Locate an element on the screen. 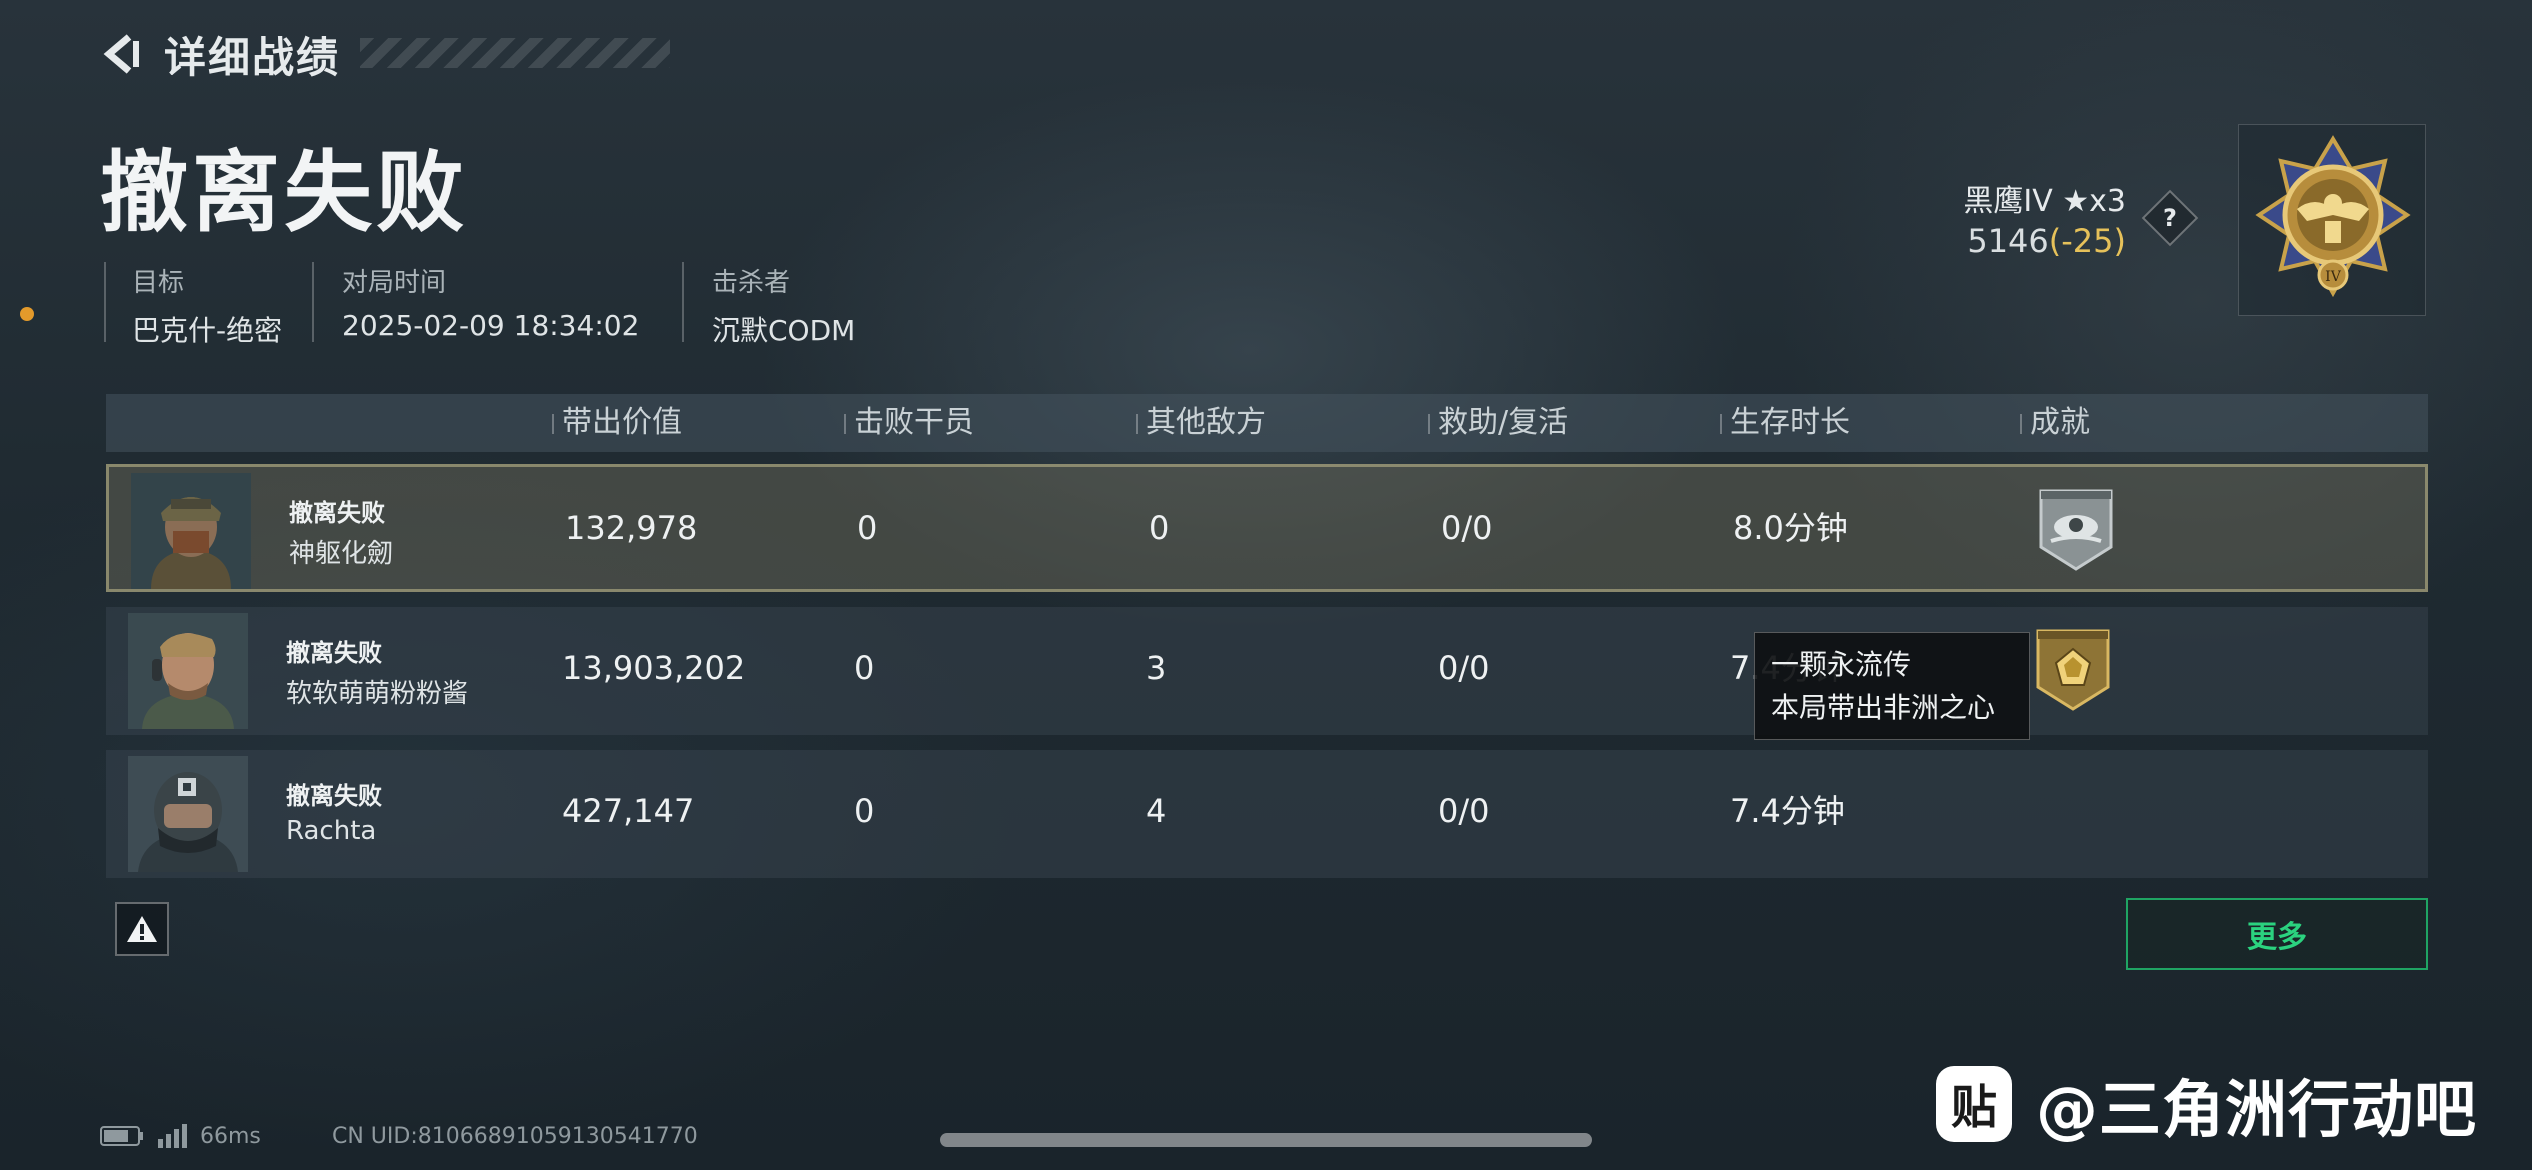 This screenshot has width=2532, height=1170. meta-value: 沉默CODM is located at coordinates (784, 330).